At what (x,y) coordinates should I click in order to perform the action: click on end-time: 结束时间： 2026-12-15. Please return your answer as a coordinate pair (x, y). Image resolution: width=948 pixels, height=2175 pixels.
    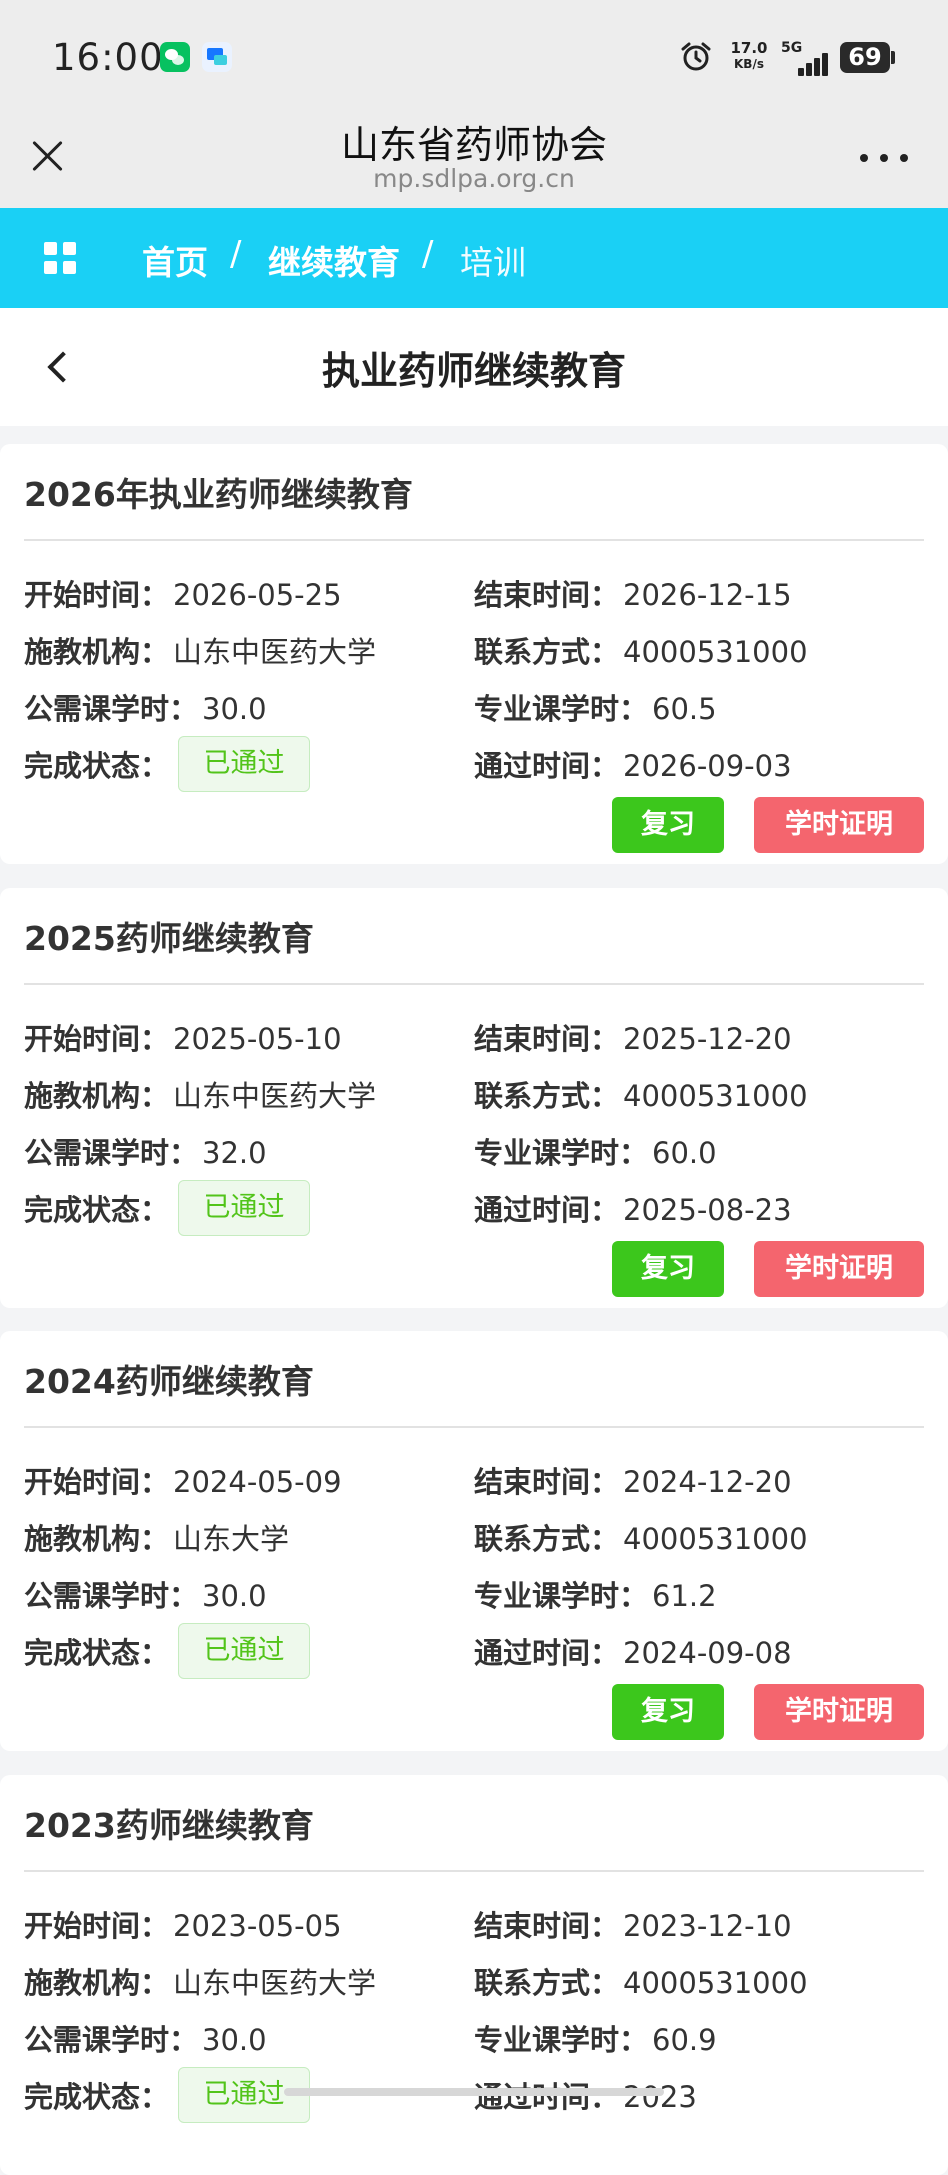
    Looking at the image, I should click on (633, 593).